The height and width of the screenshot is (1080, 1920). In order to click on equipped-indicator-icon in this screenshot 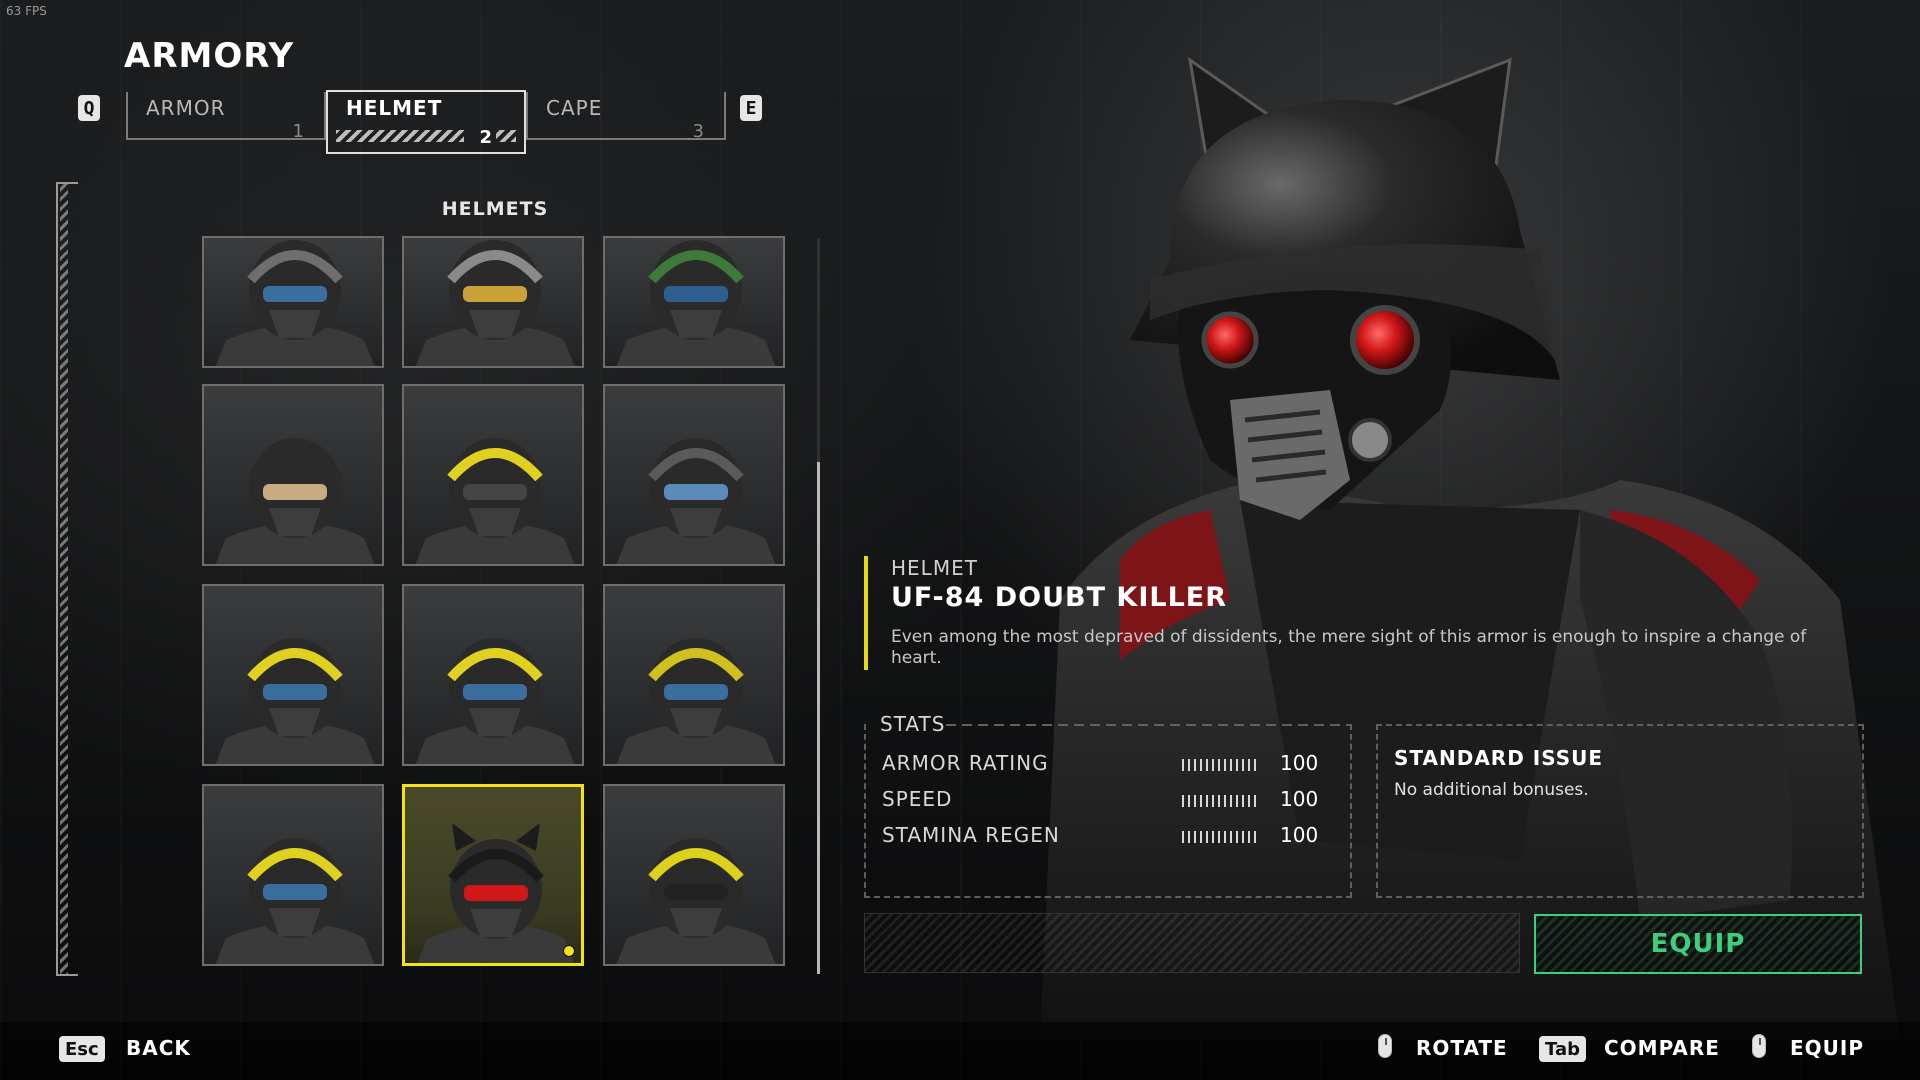, I will do `click(569, 951)`.